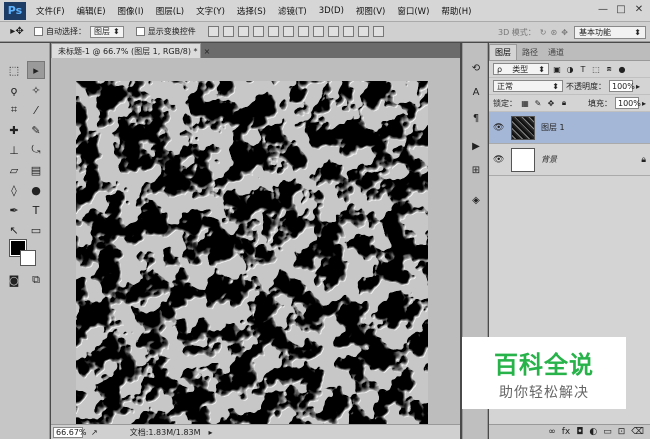  I want to click on distribute-left-icon, so click(348, 31).